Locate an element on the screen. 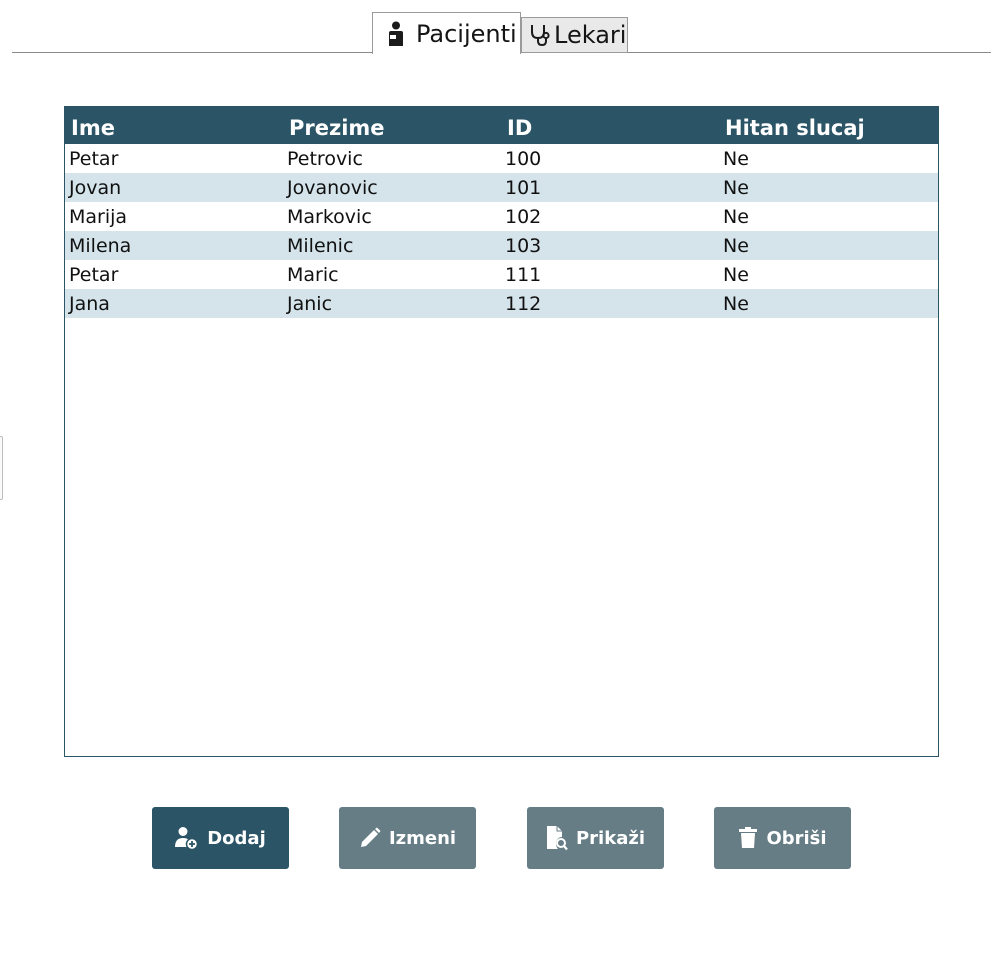  edit-patient-button: Izmeni is located at coordinates (407, 838).